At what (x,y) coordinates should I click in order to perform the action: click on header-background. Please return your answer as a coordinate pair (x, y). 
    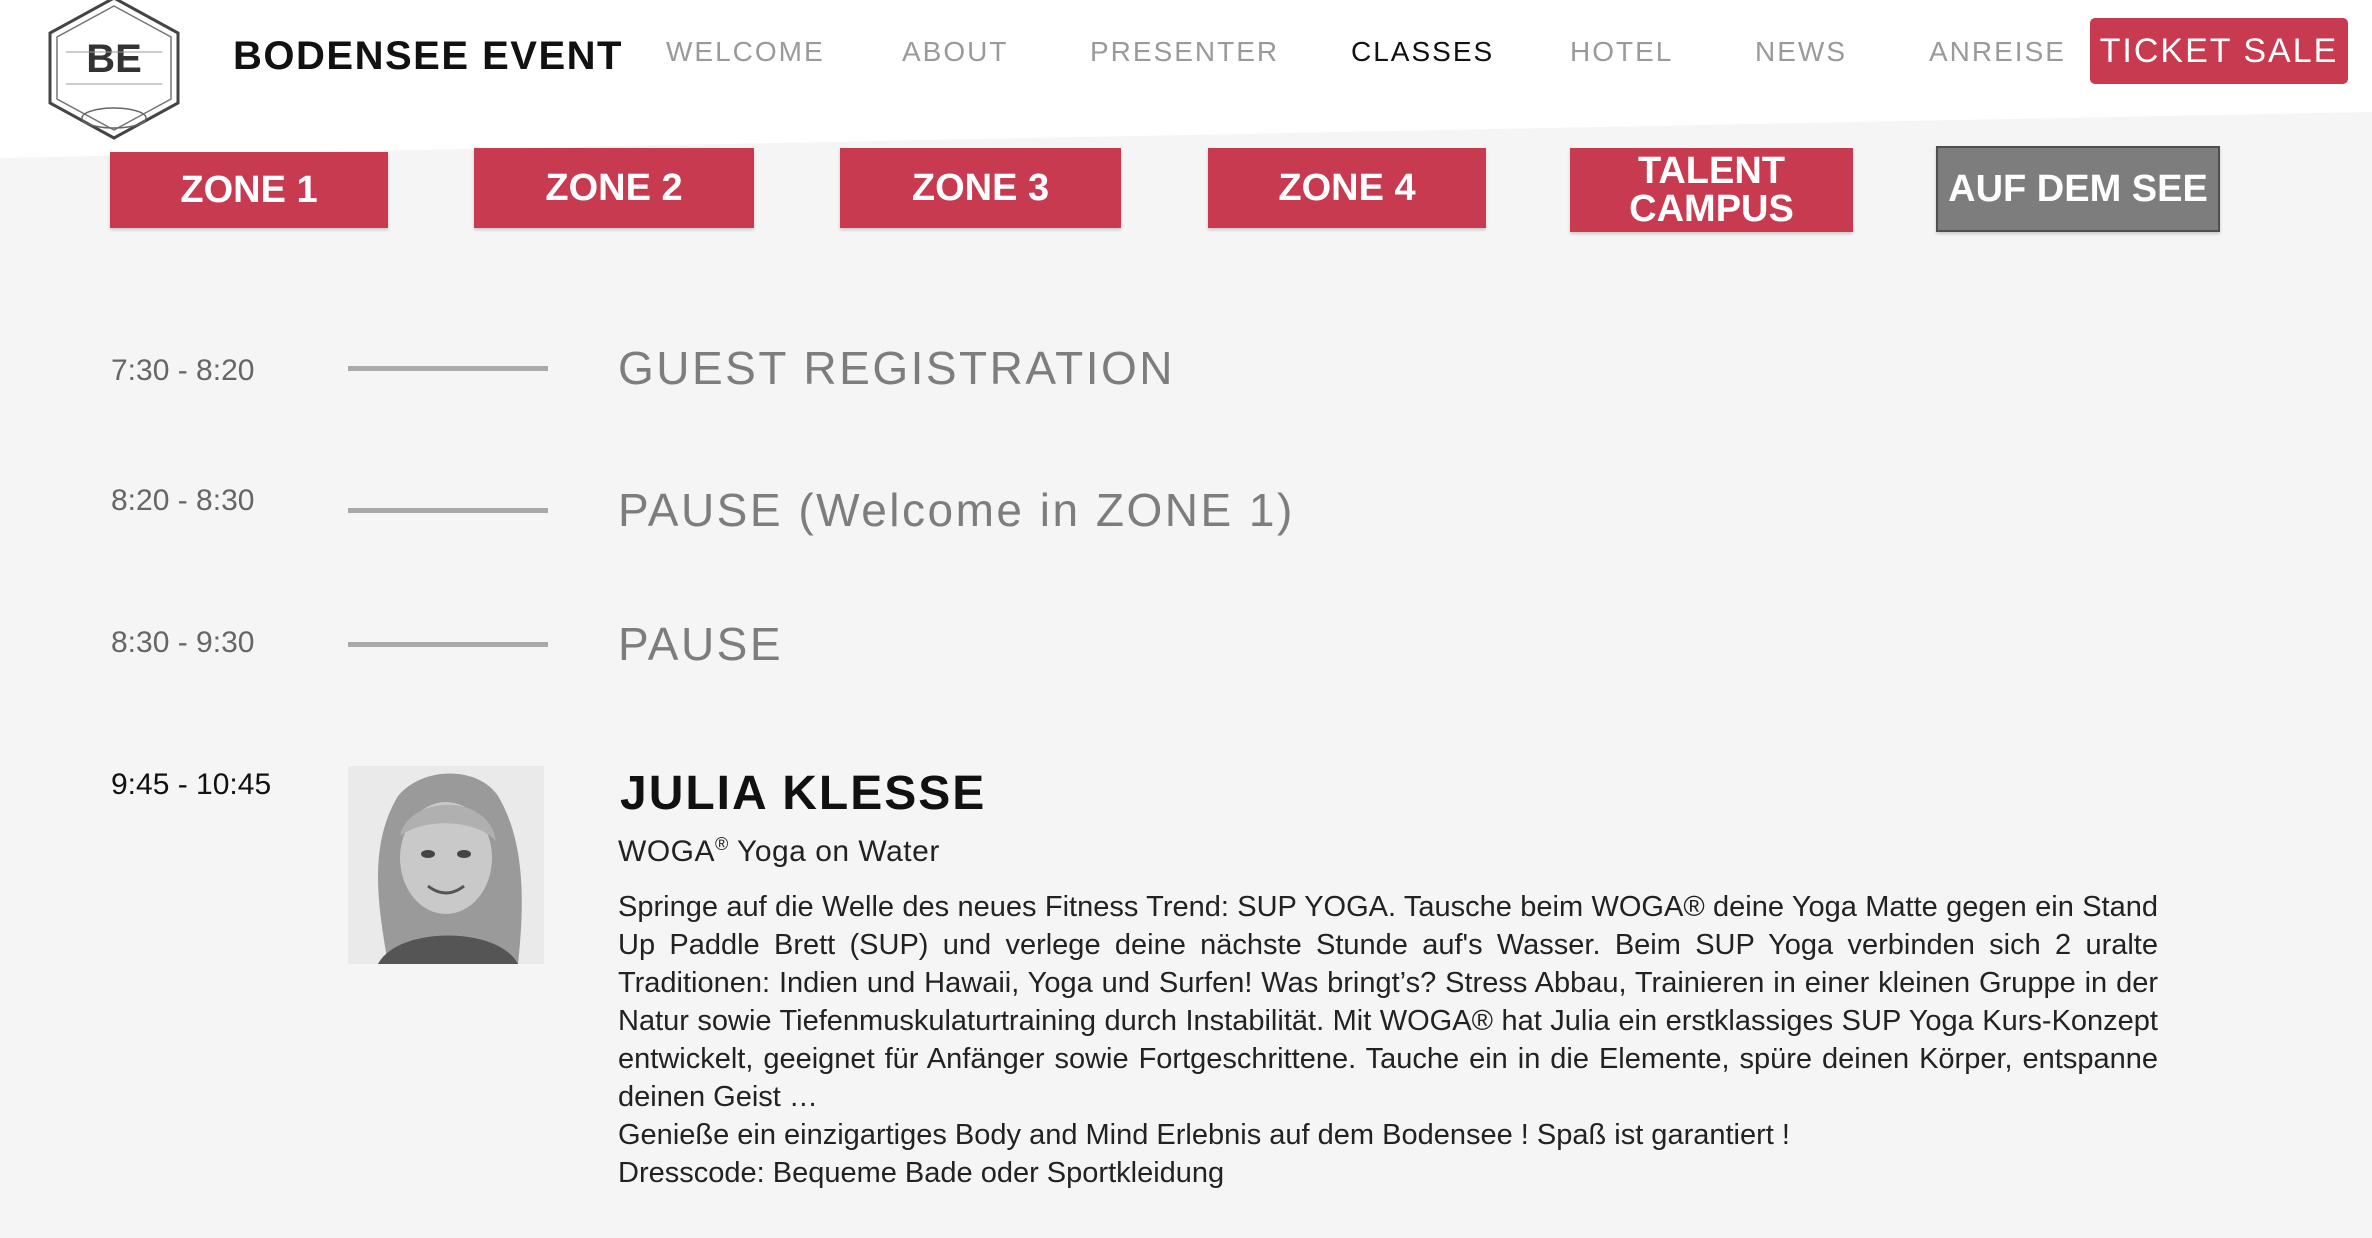
    Looking at the image, I should click on (1186, 79).